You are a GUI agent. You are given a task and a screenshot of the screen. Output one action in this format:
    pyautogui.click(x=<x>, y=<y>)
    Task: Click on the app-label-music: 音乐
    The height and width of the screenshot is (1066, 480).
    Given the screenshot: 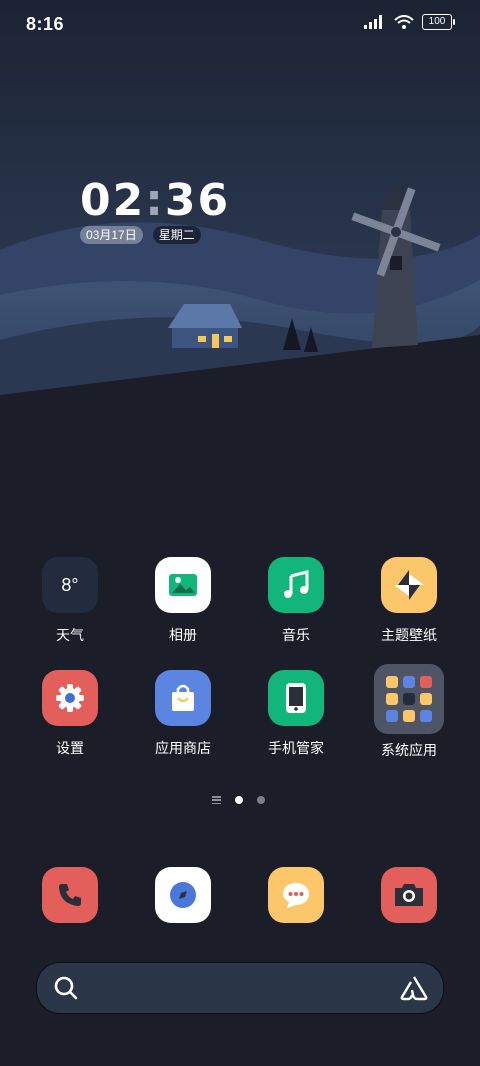 What is the action you would take?
    pyautogui.click(x=296, y=635)
    